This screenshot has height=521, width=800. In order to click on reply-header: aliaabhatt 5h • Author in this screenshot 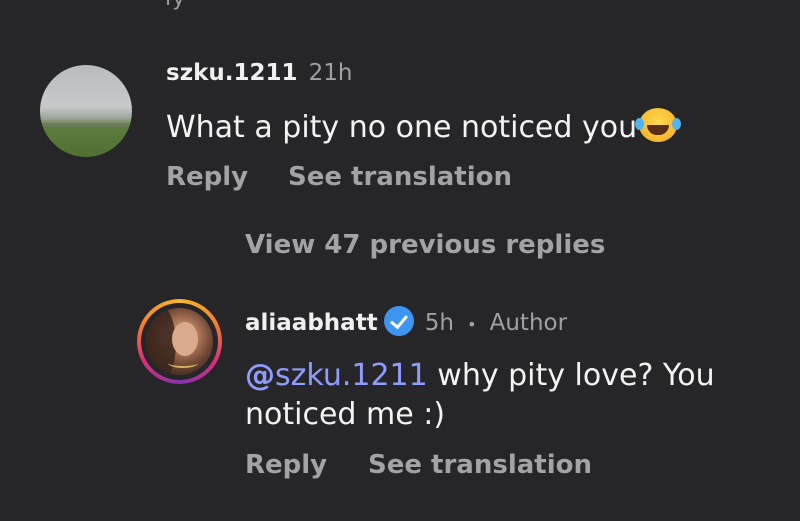, I will do `click(406, 321)`.